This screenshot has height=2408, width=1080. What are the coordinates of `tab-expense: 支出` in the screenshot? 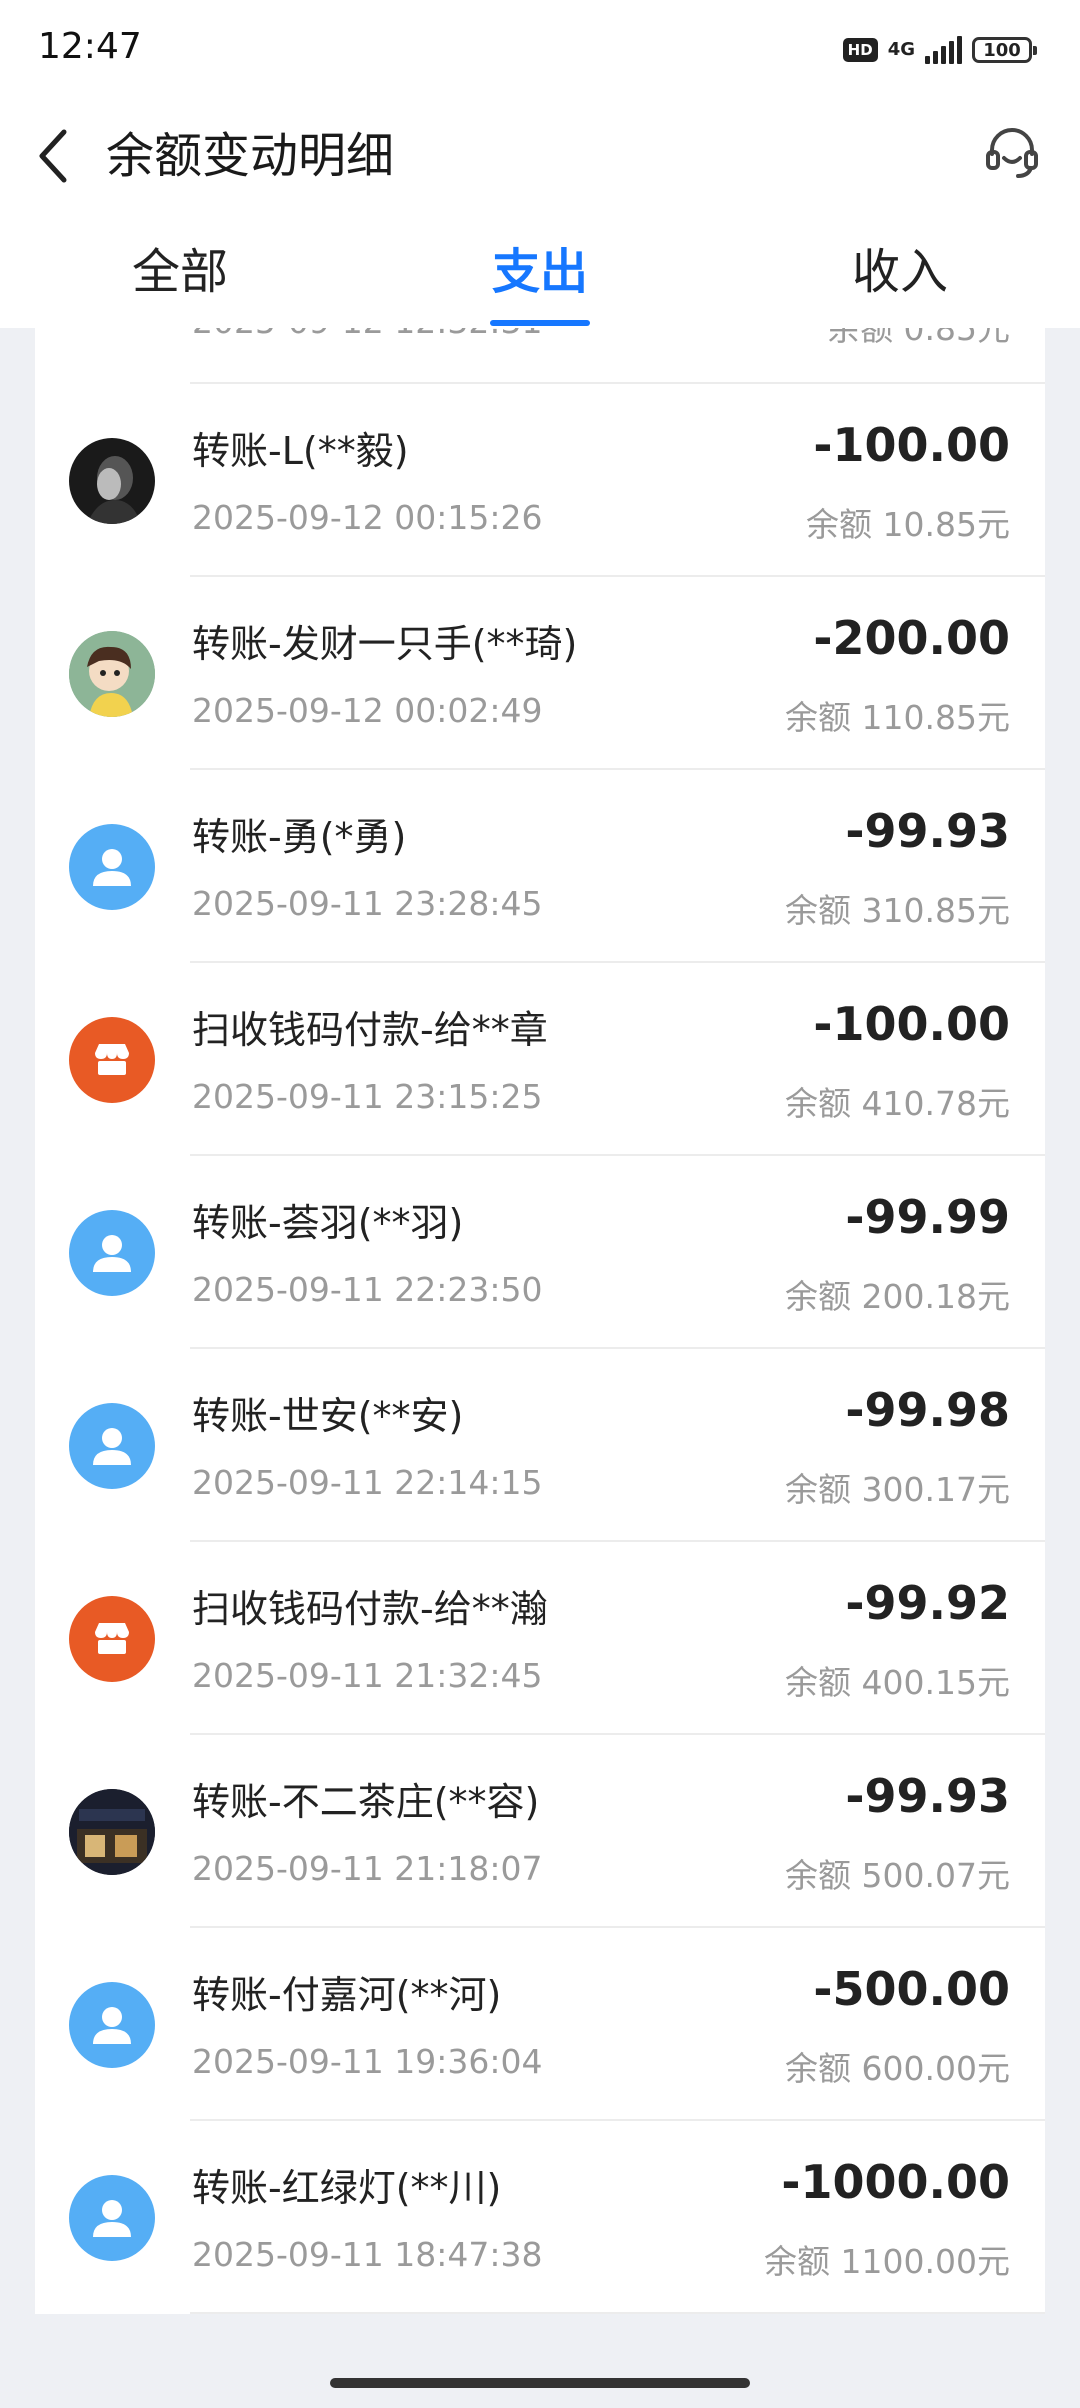 It's located at (540, 272).